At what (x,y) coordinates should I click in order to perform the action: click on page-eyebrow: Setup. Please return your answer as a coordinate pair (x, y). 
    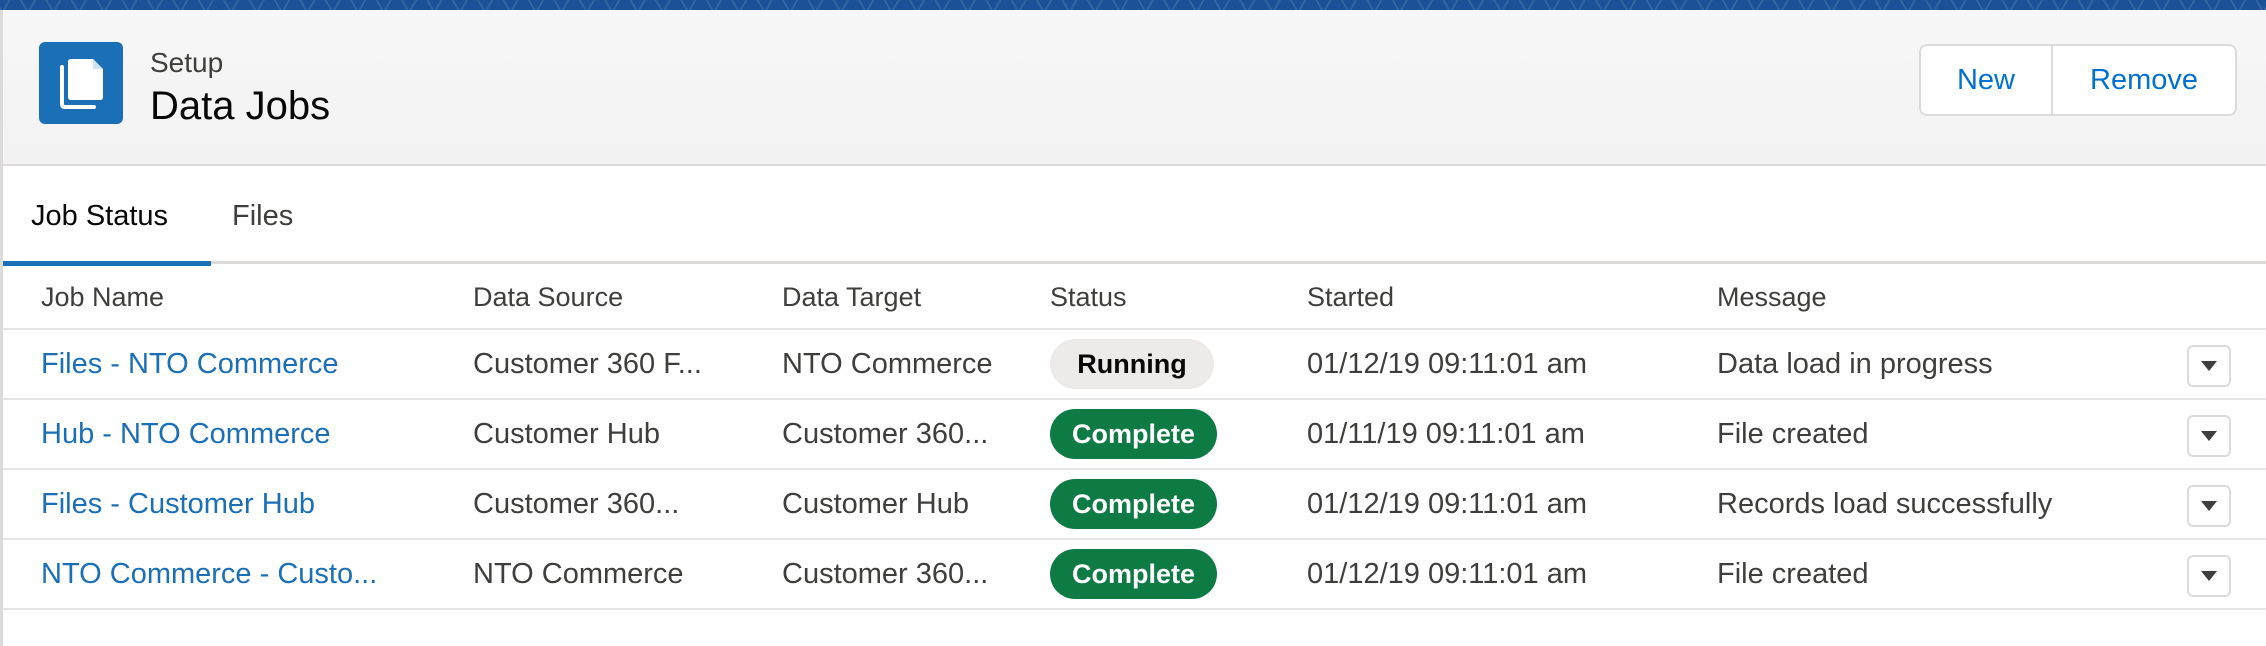
    Looking at the image, I should click on (187, 62).